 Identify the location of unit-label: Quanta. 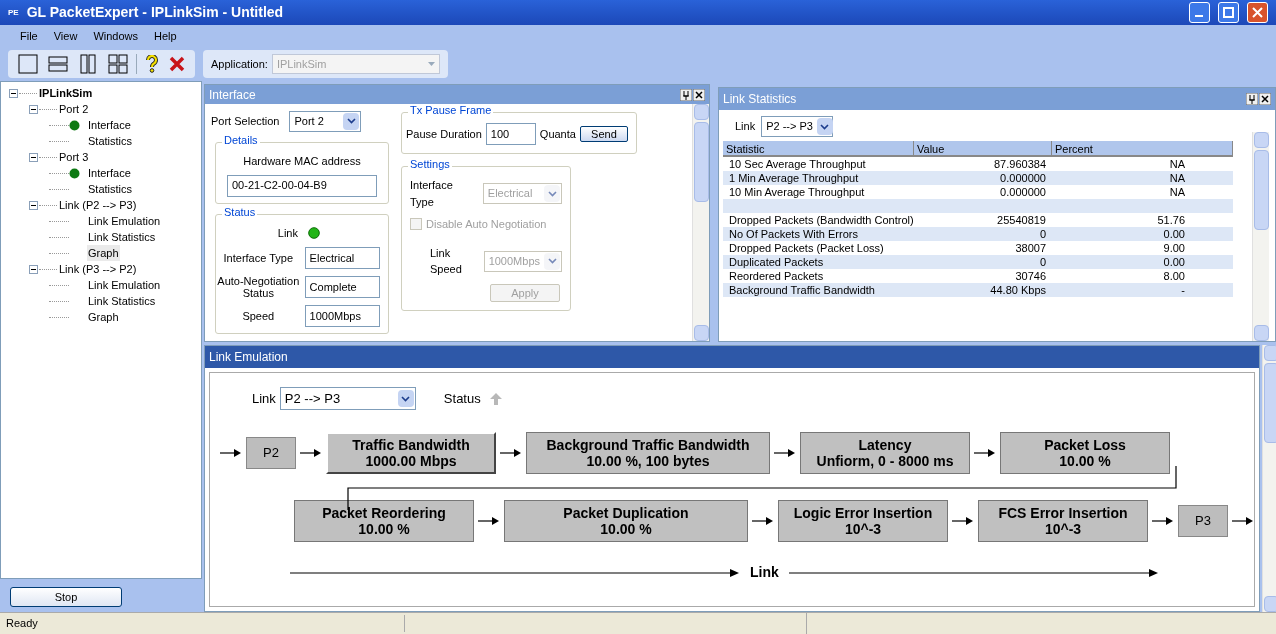
(557, 134).